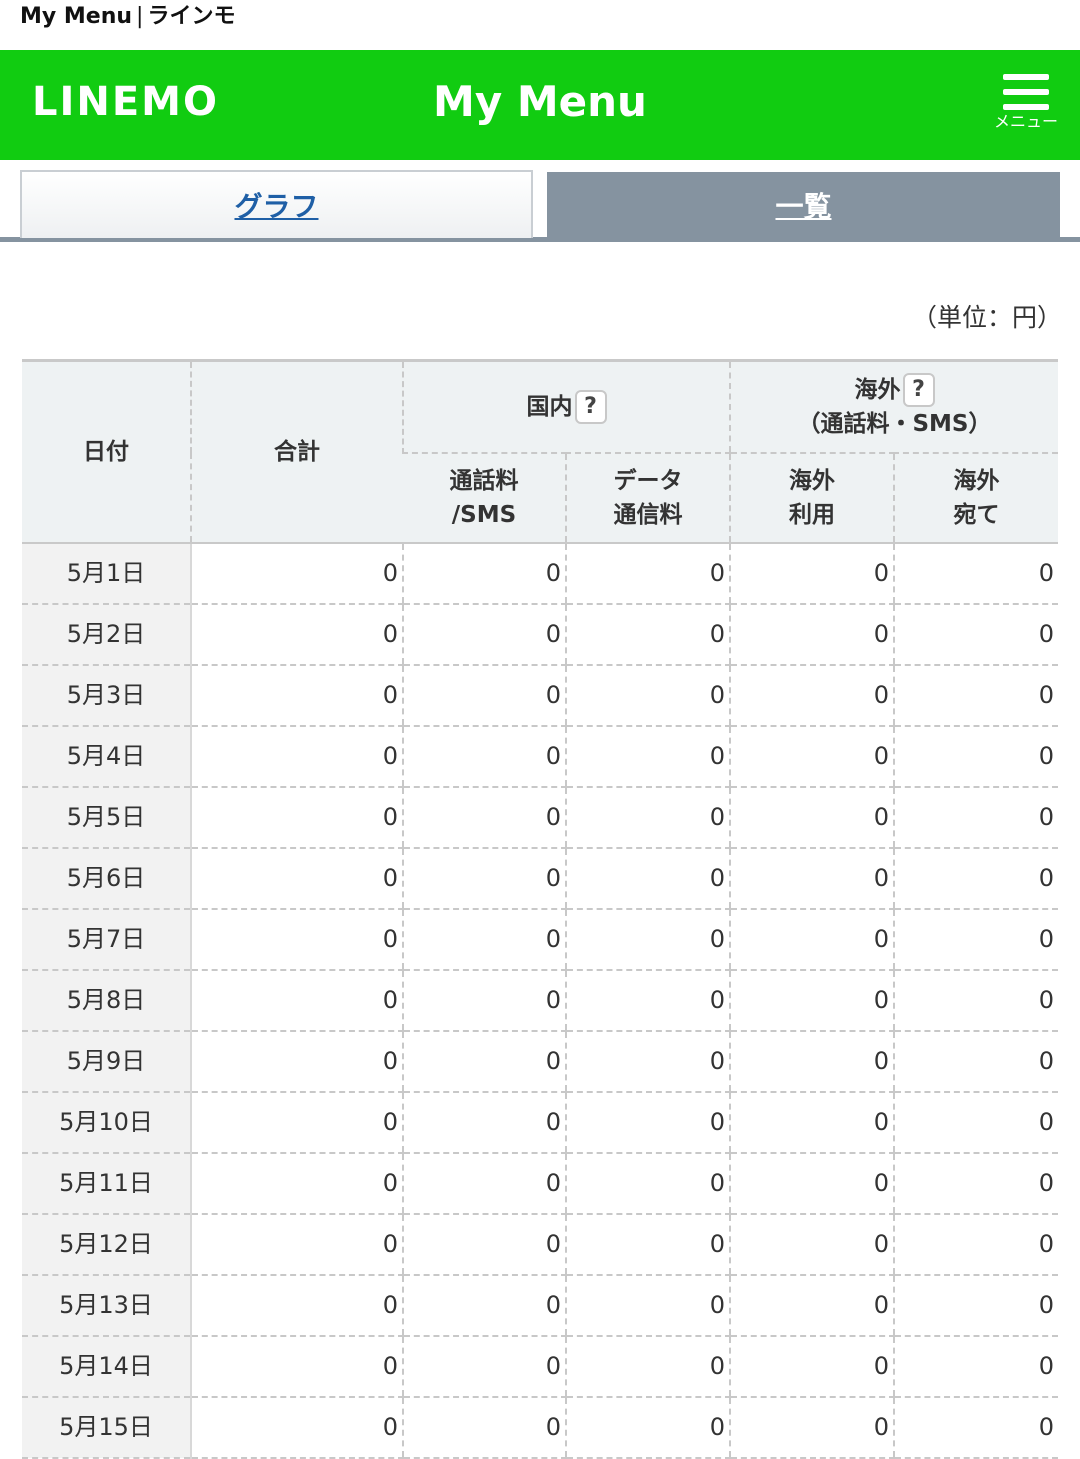 The image size is (1080, 1459). Describe the element at coordinates (590, 407) in the screenshot. I see `help-icon-domestic: ?` at that location.